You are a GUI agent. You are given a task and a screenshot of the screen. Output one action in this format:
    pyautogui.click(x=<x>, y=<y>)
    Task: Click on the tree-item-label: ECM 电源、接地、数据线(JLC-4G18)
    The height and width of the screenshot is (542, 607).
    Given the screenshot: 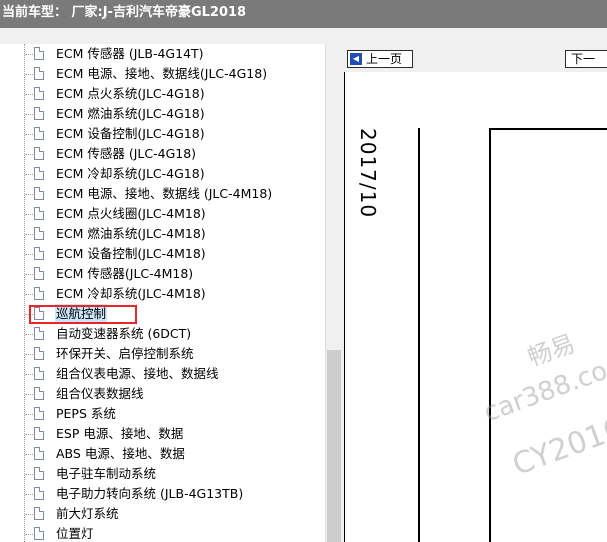 What is the action you would take?
    pyautogui.click(x=162, y=73)
    